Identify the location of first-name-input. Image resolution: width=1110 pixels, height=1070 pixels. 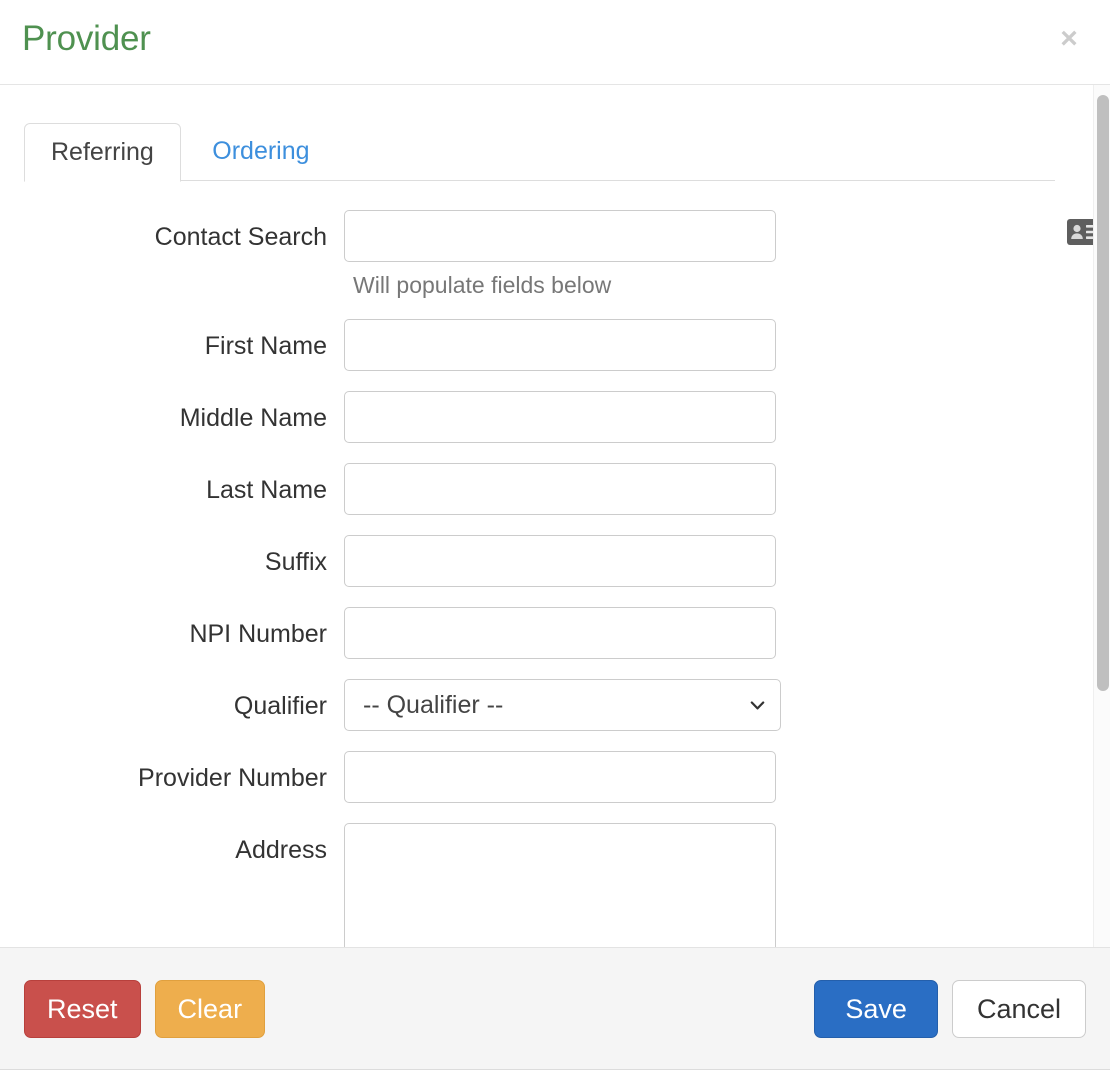
(560, 345).